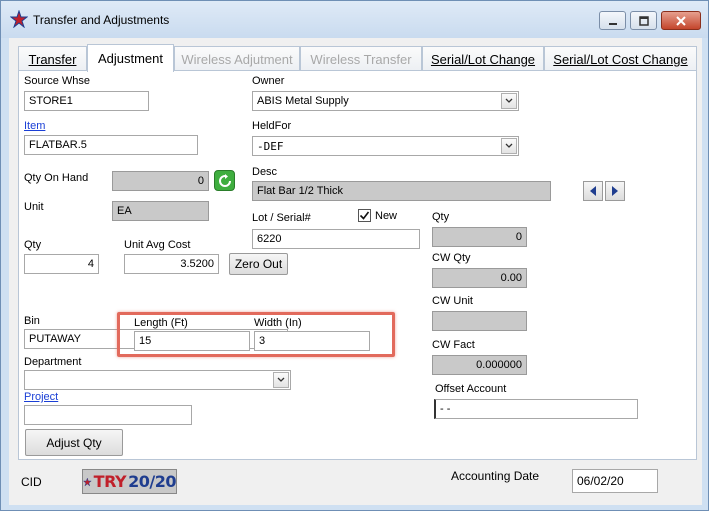 The height and width of the screenshot is (511, 709). I want to click on heldfor-value: -DEF, so click(270, 146).